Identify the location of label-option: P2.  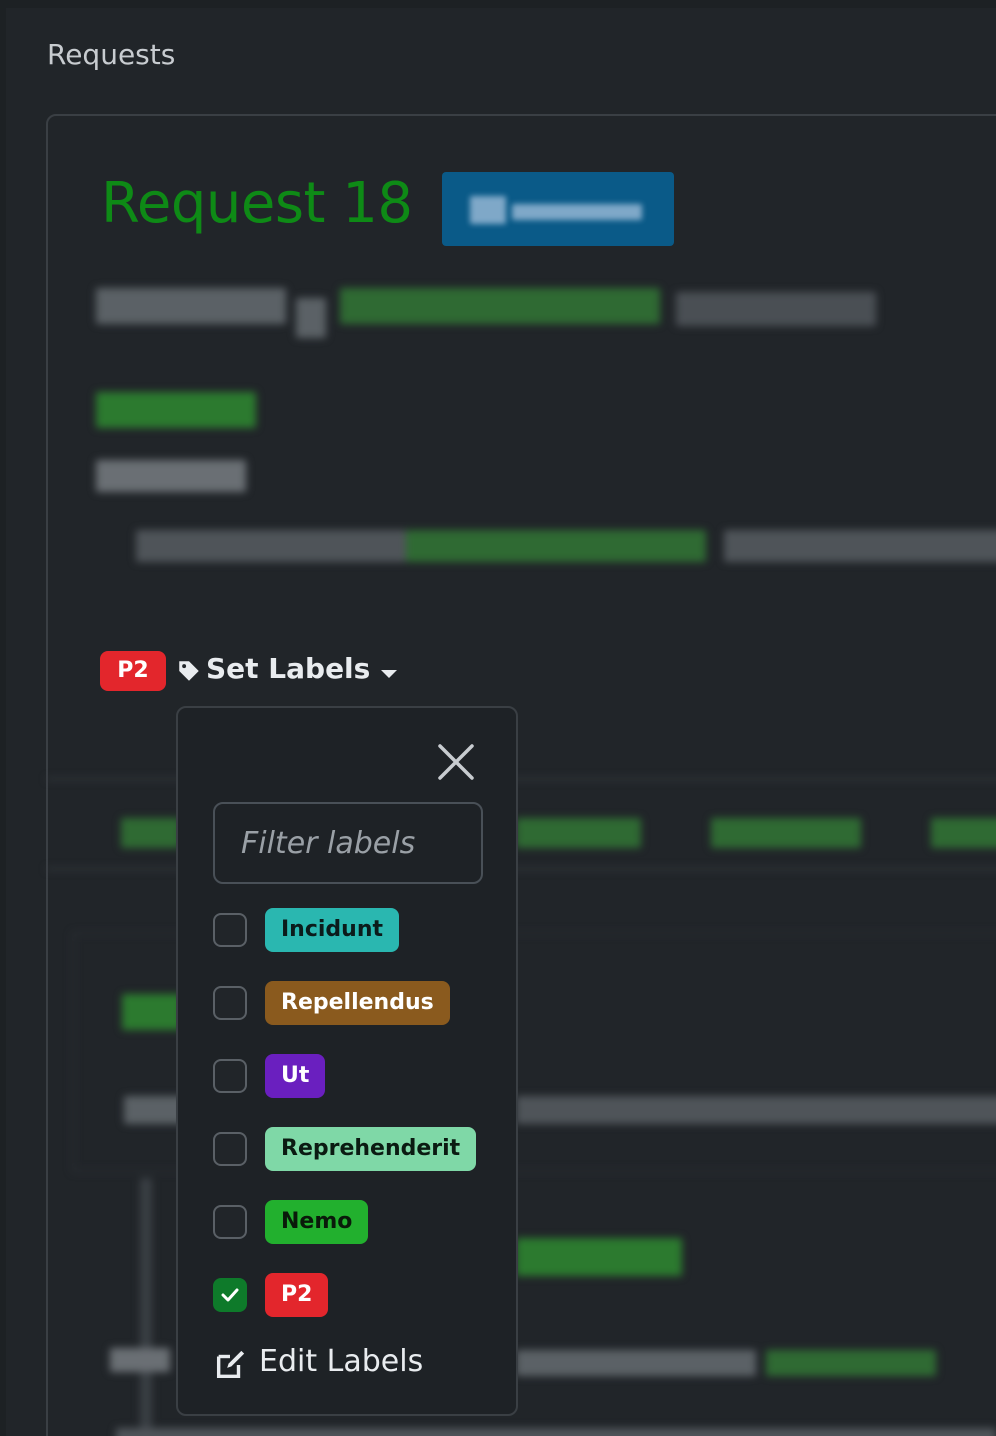
(353, 1296).